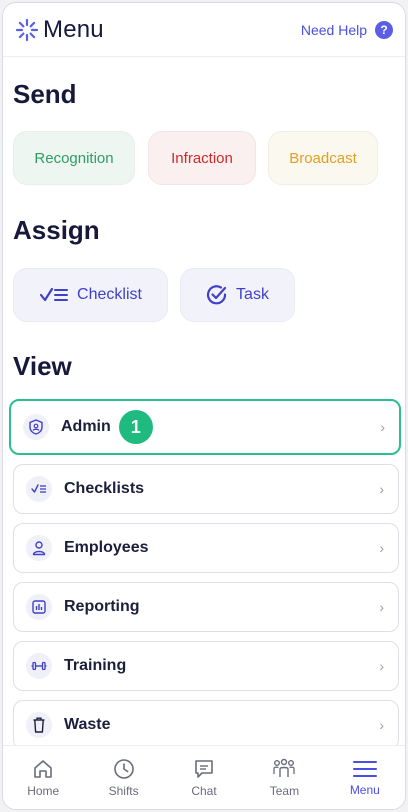 The image size is (408, 812). What do you see at coordinates (333, 29) in the screenshot?
I see `need-help-label: Need Help` at bounding box center [333, 29].